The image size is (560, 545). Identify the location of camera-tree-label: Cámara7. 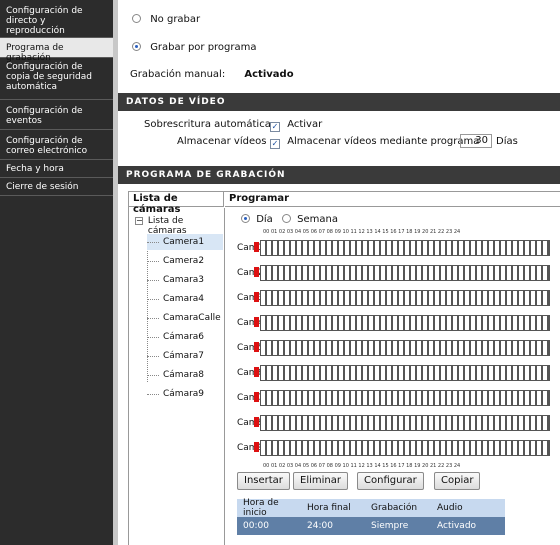
(184, 356).